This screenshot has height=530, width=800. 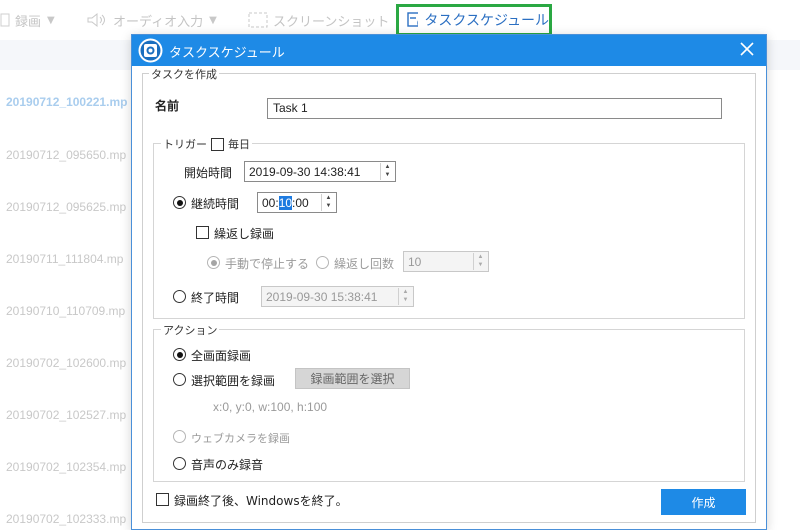 I want to click on duration-radio, so click(x=179, y=202).